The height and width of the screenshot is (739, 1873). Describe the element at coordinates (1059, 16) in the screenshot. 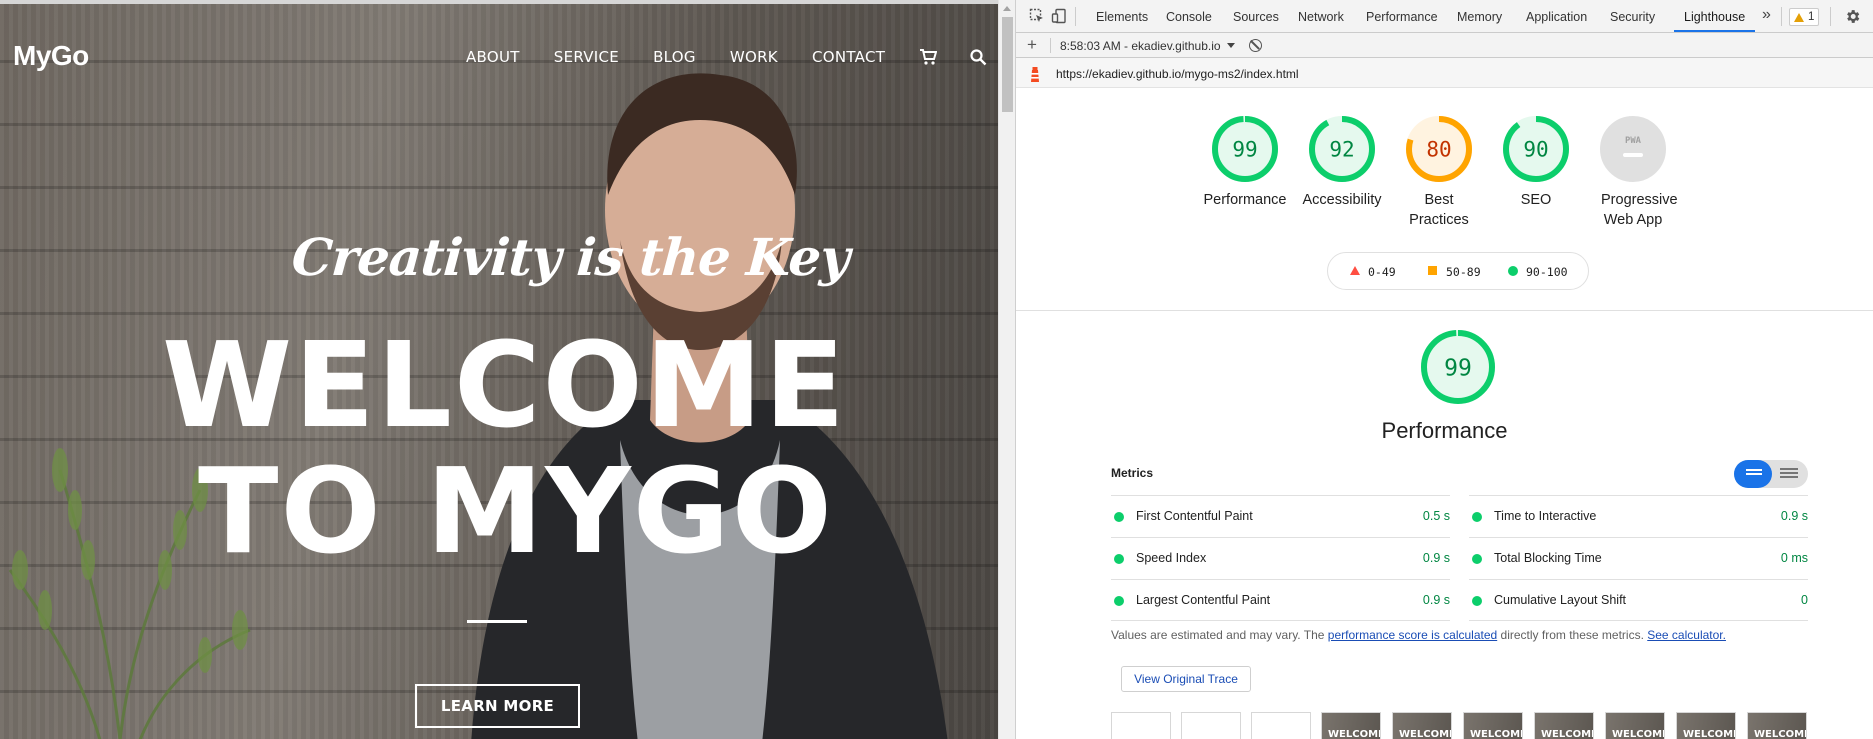

I see `device-toolbar-icon` at that location.